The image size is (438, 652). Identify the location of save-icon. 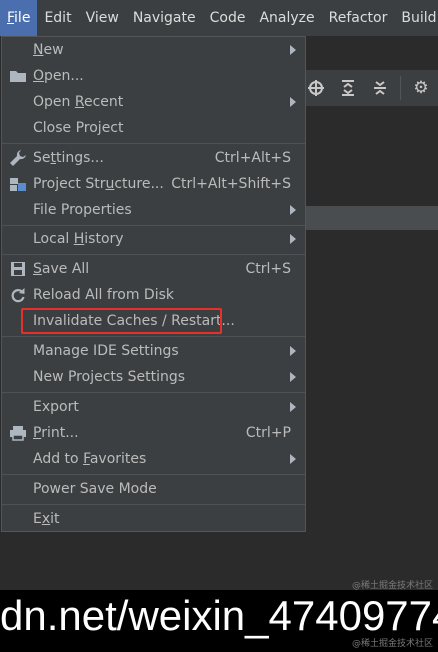
(18, 269).